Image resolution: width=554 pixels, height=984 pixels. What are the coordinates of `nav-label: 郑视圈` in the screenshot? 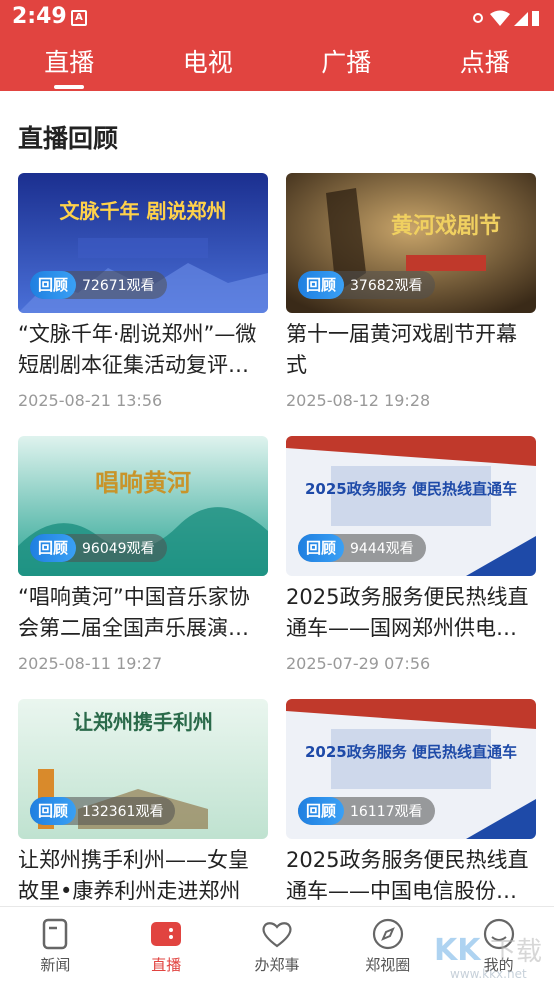 It's located at (388, 965).